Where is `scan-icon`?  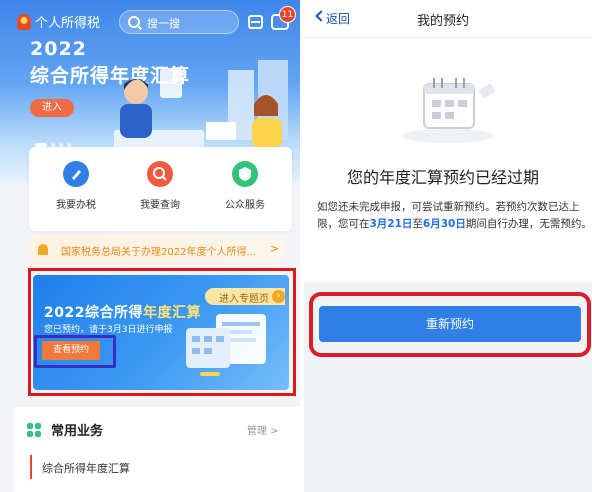 scan-icon is located at coordinates (255, 22).